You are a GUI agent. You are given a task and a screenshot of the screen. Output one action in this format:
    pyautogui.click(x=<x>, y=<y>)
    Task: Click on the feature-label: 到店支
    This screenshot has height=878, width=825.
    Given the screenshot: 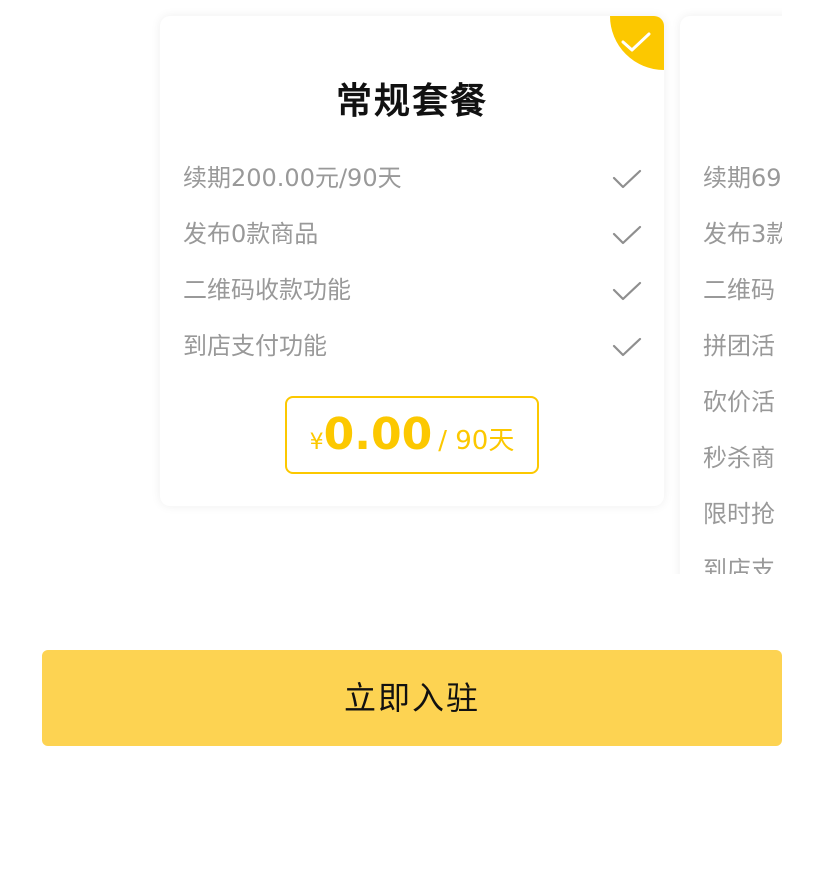 What is the action you would take?
    pyautogui.click(x=739, y=565)
    